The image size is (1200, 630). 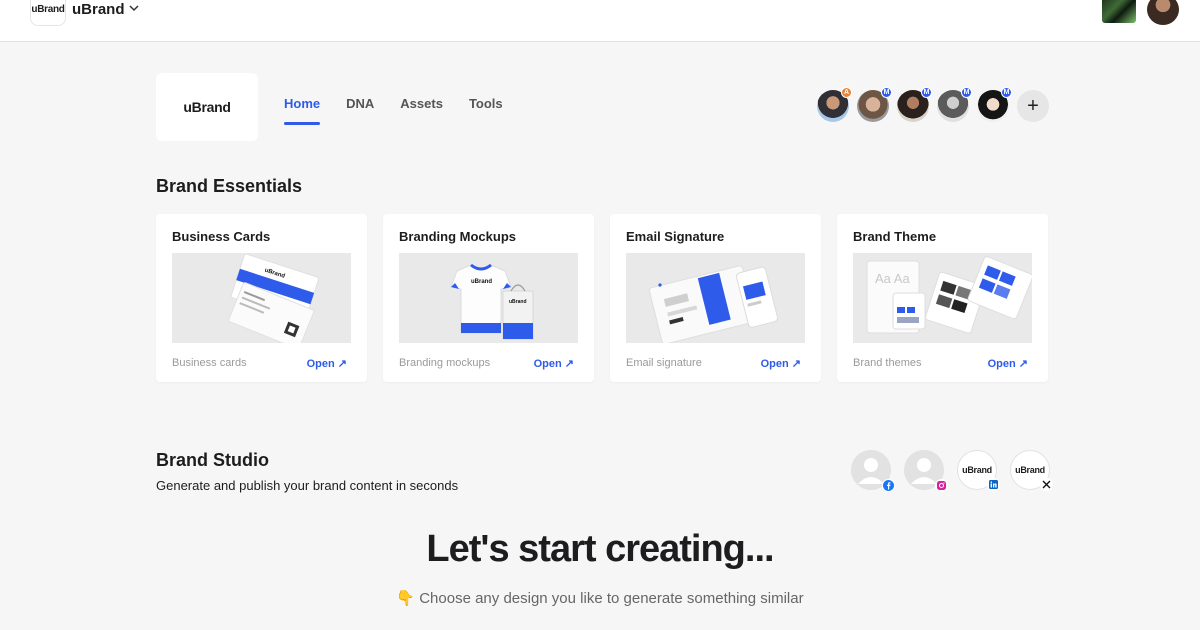 I want to click on chevron-down-icon, so click(x=134, y=8).